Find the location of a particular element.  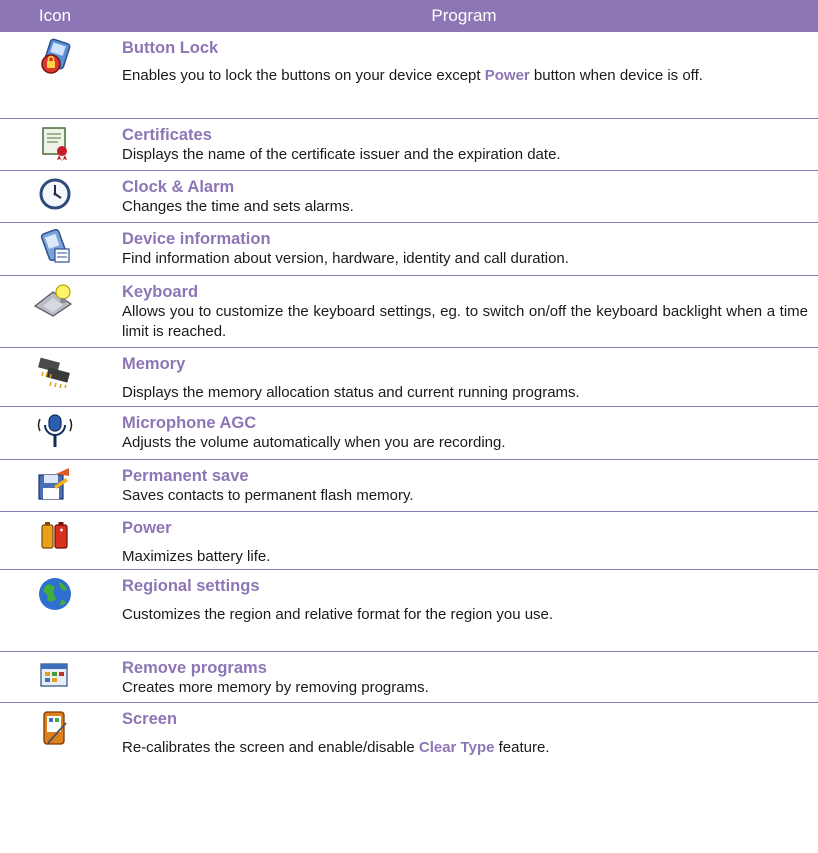

clear-type-keyword: Clear Type is located at coordinates (456, 747).